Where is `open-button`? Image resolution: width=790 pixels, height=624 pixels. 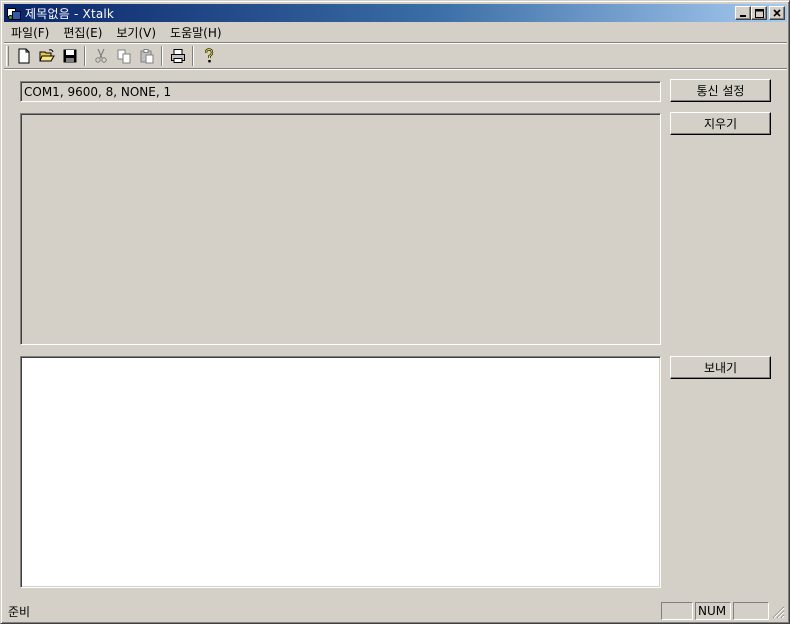
open-button is located at coordinates (46, 56).